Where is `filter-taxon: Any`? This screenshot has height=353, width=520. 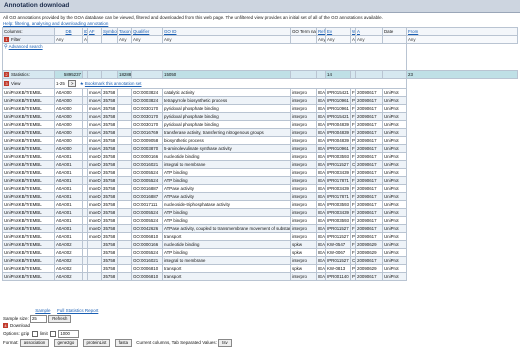
filter-taxon: Any is located at coordinates (124, 39).